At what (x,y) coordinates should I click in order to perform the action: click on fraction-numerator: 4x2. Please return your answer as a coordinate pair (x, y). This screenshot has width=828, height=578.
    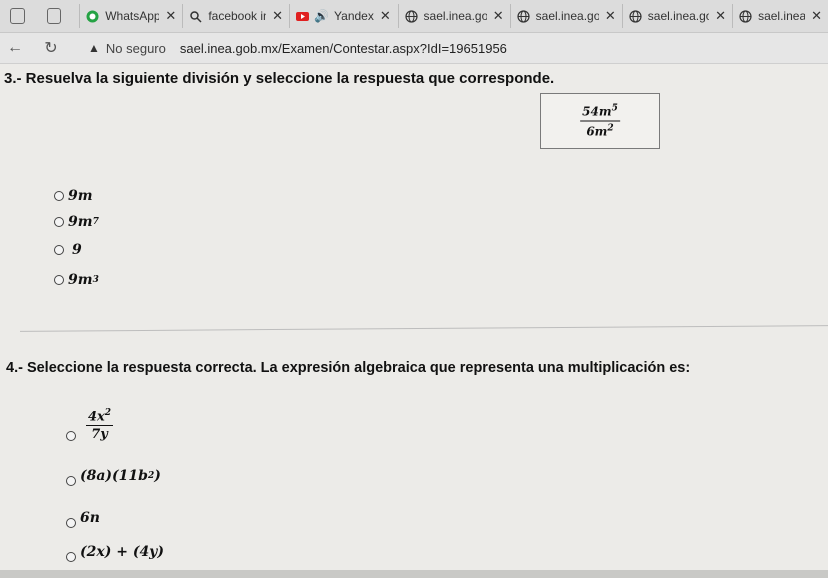
    Looking at the image, I should click on (100, 417).